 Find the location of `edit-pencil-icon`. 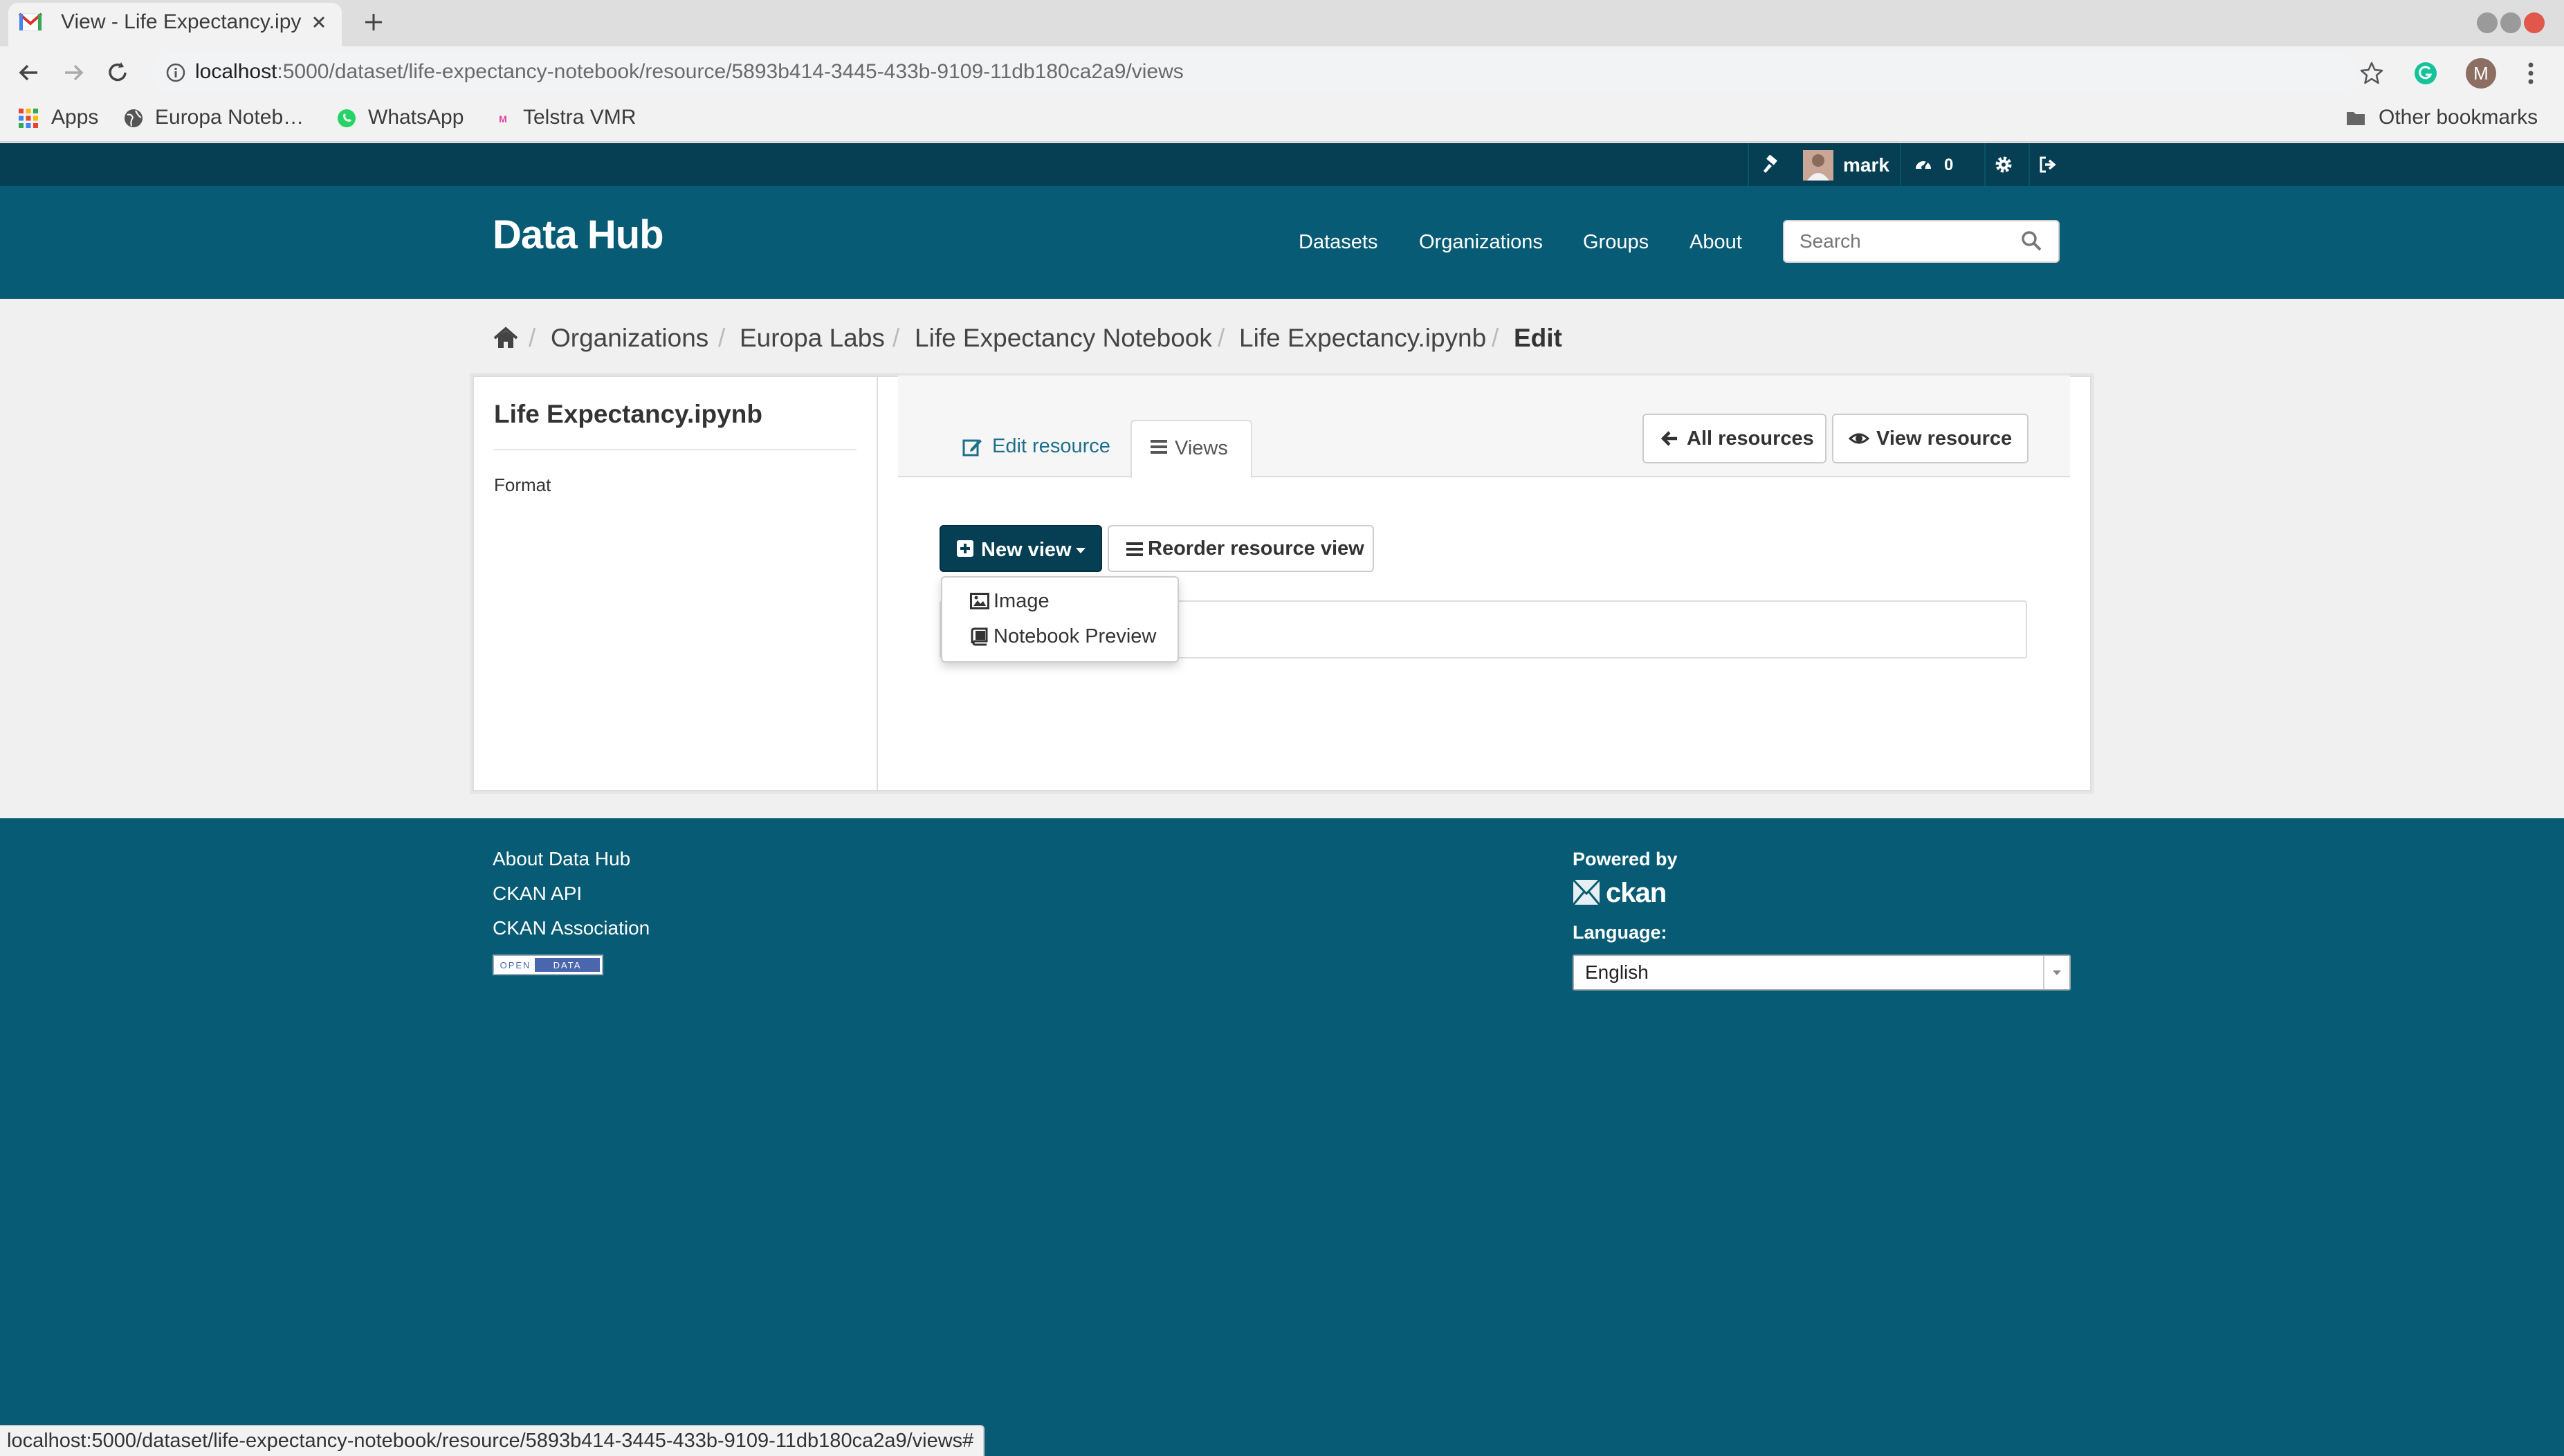

edit-pencil-icon is located at coordinates (972, 446).